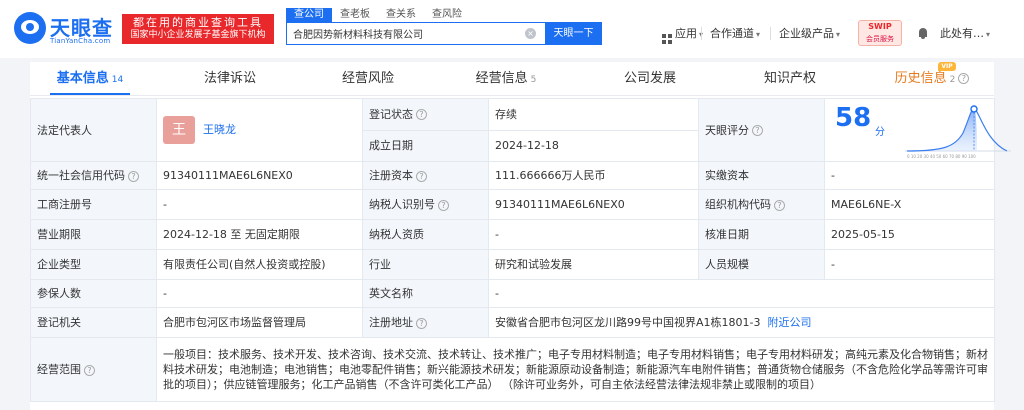  I want to click on reg-capital-label-cell: 注册资本?, so click(425, 175).